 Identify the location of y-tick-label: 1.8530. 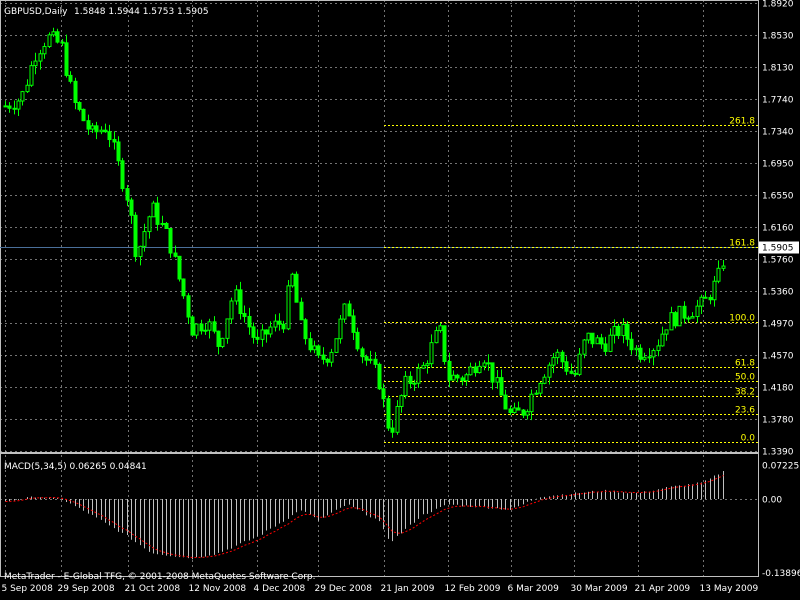
(778, 37).